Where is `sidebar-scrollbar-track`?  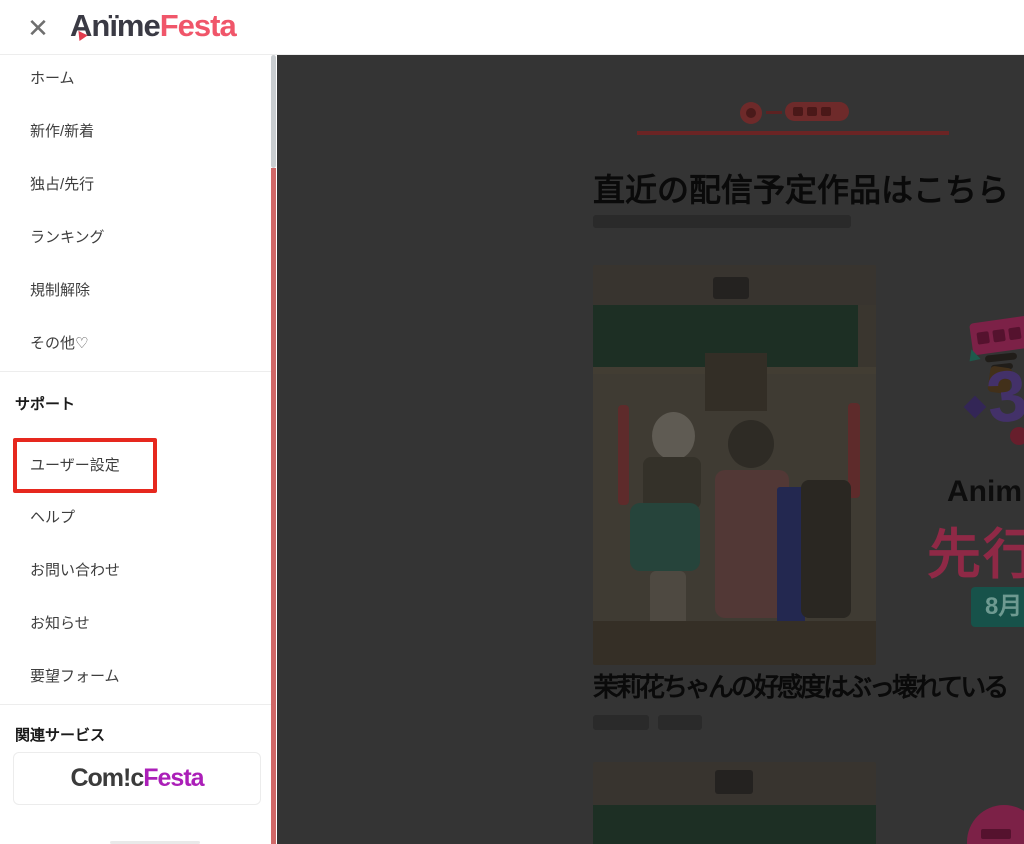 sidebar-scrollbar-track is located at coordinates (273, 506).